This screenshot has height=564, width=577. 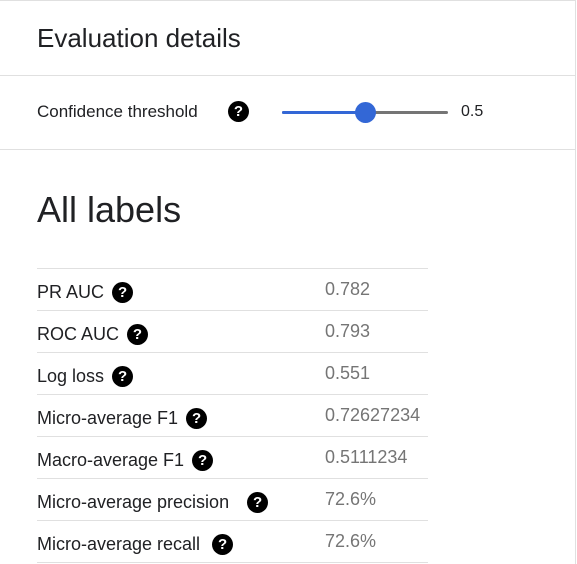 I want to click on confidence-threshold-slider, so click(x=365, y=112).